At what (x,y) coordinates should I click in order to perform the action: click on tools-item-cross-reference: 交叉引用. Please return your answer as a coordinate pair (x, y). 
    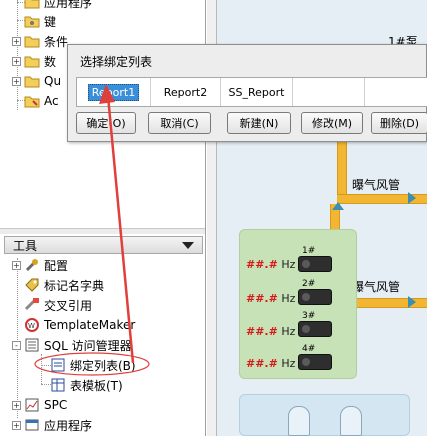
    Looking at the image, I should click on (52, 305).